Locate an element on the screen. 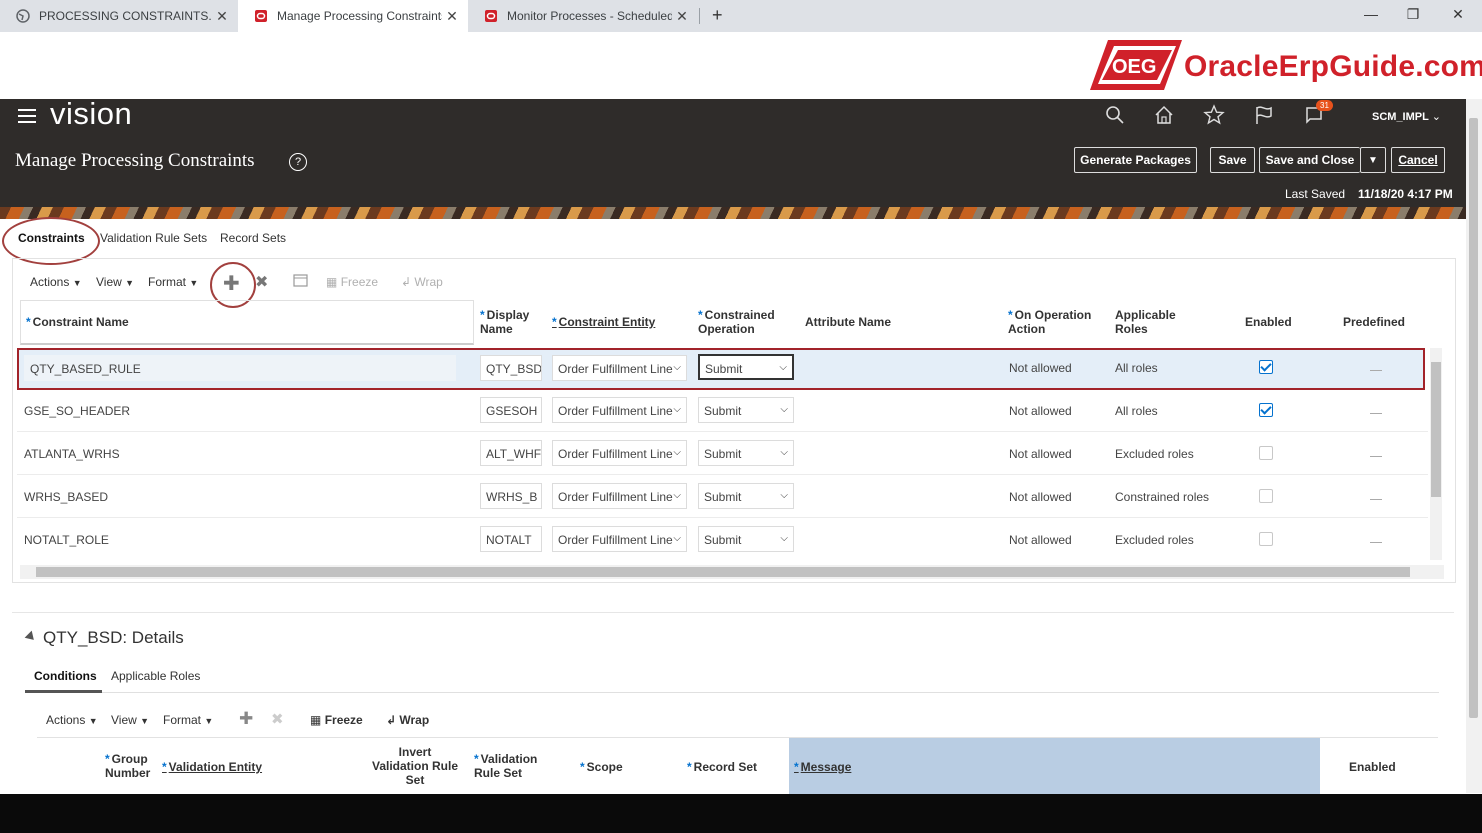  browser-tab-monitor: Monitor Processes - Scheduled P ✕ is located at coordinates (583, 16).